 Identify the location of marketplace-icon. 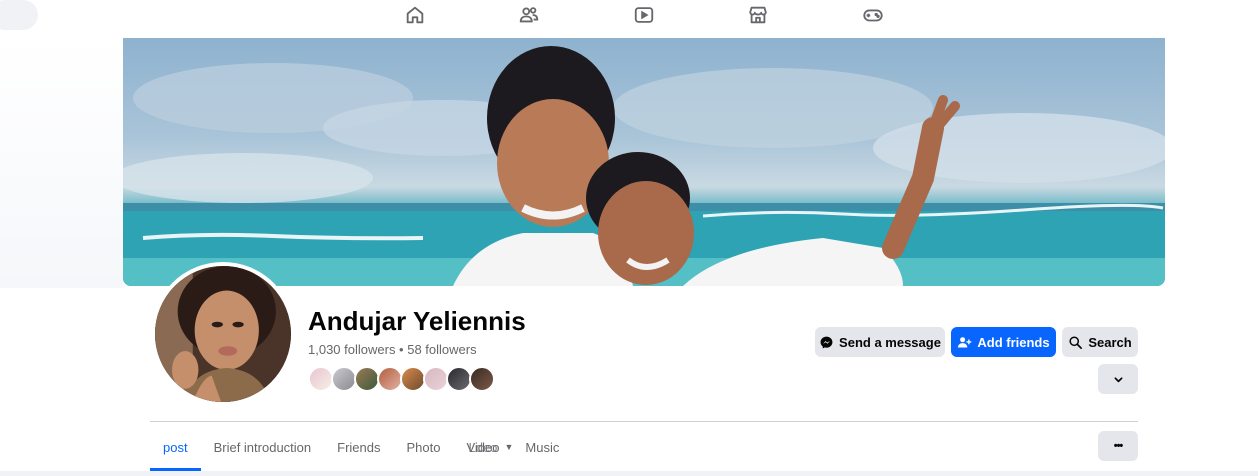
(758, 15).